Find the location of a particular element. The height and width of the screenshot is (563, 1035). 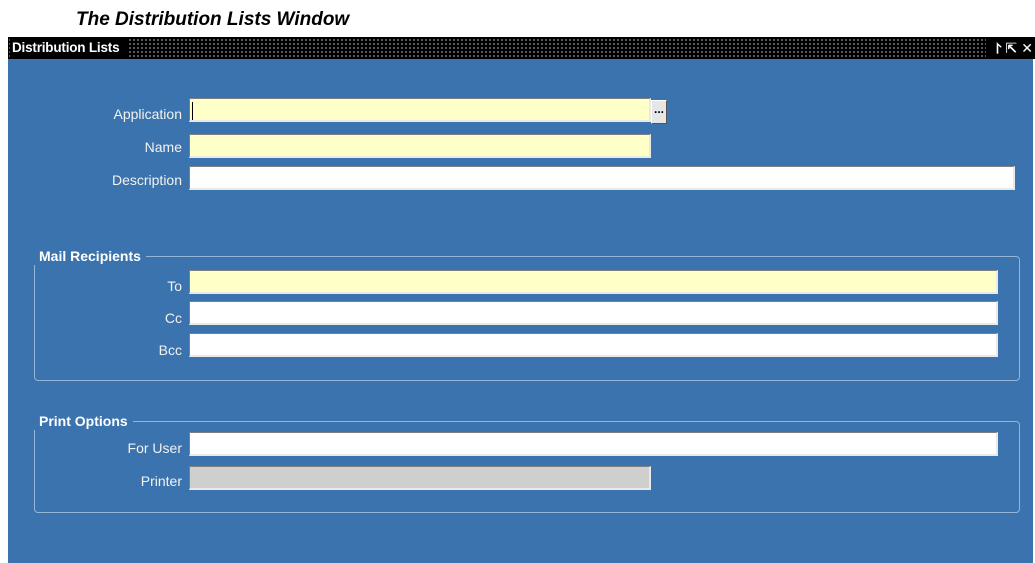

text-cursor is located at coordinates (192, 111).